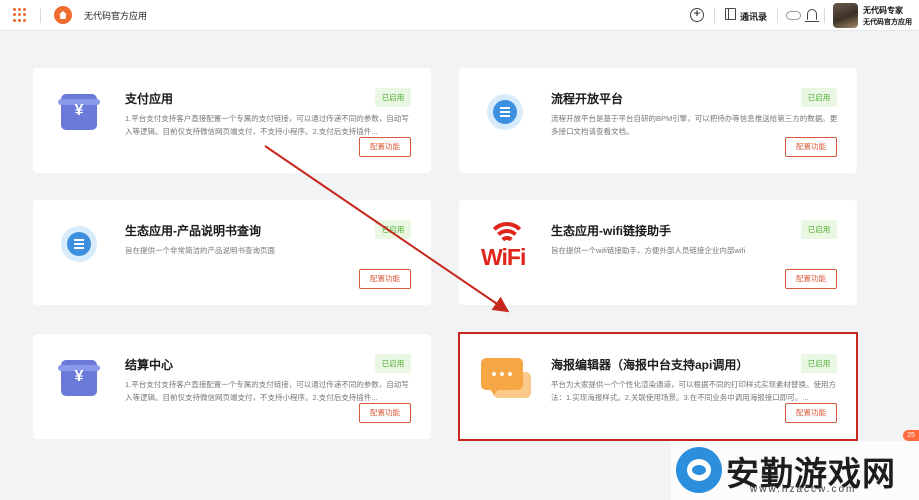 The image size is (919, 500). What do you see at coordinates (845, 15) in the screenshot?
I see `avatar` at bounding box center [845, 15].